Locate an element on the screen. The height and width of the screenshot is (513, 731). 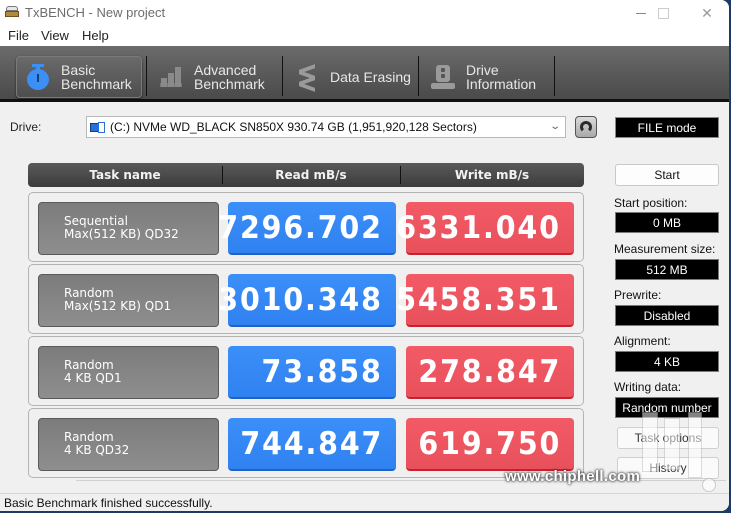
task-button: Random Max(512 KB) QD1 is located at coordinates (128, 300).